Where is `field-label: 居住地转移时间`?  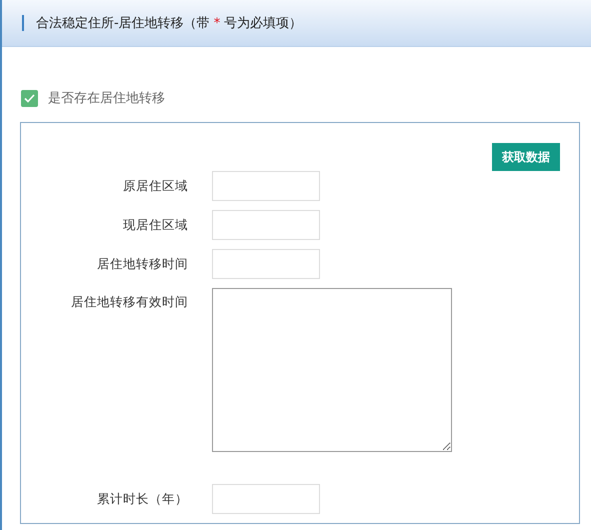 field-label: 居住地转移时间 is located at coordinates (142, 264).